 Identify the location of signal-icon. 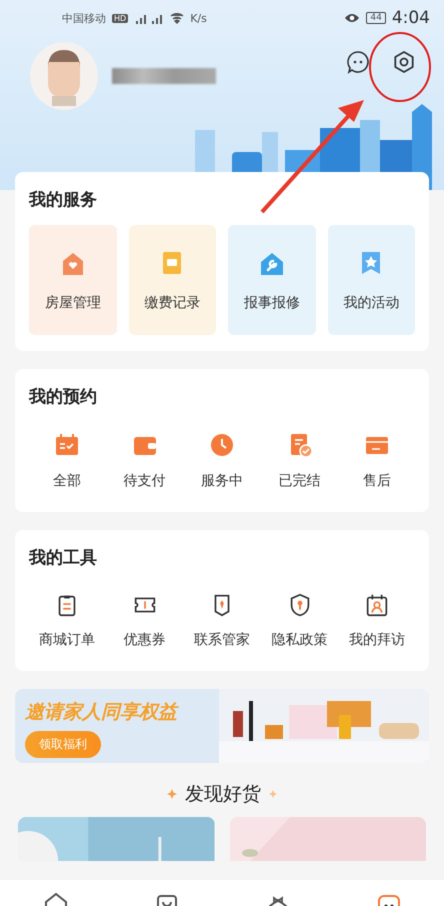
(149, 18).